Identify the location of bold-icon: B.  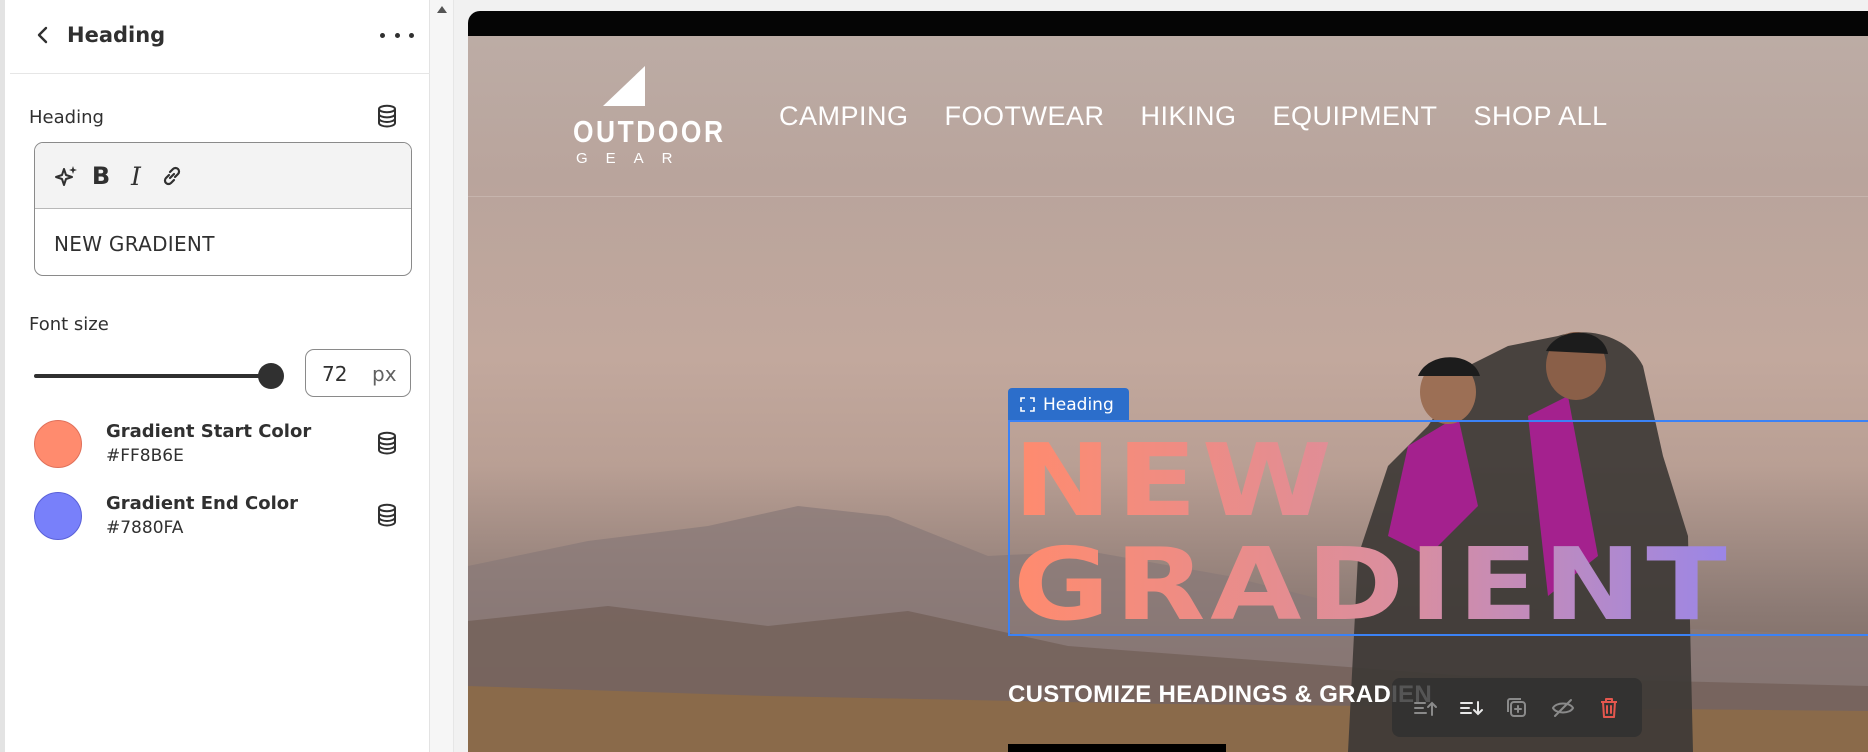
(101, 176).